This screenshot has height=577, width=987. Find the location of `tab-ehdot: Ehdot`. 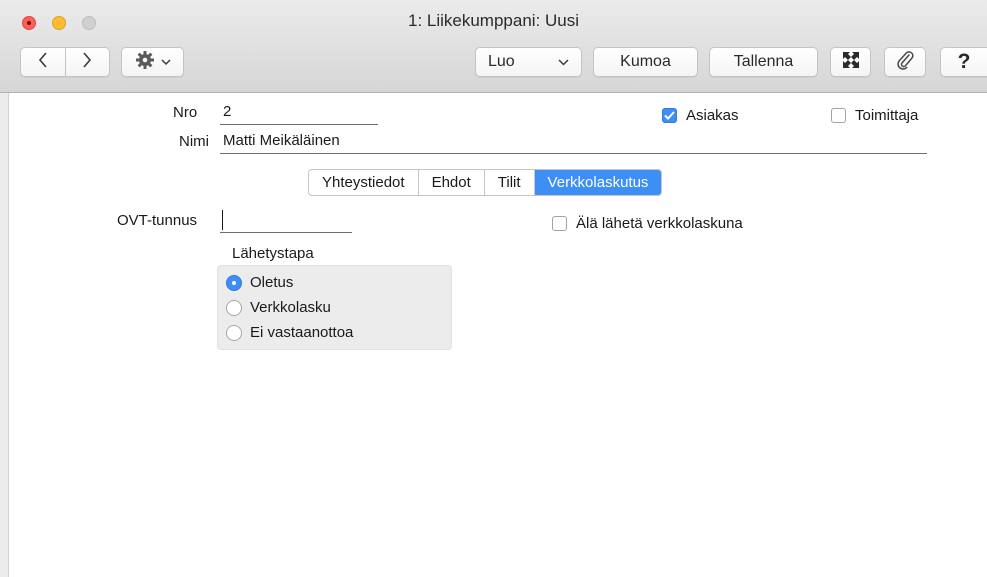

tab-ehdot: Ehdot is located at coordinates (452, 182).